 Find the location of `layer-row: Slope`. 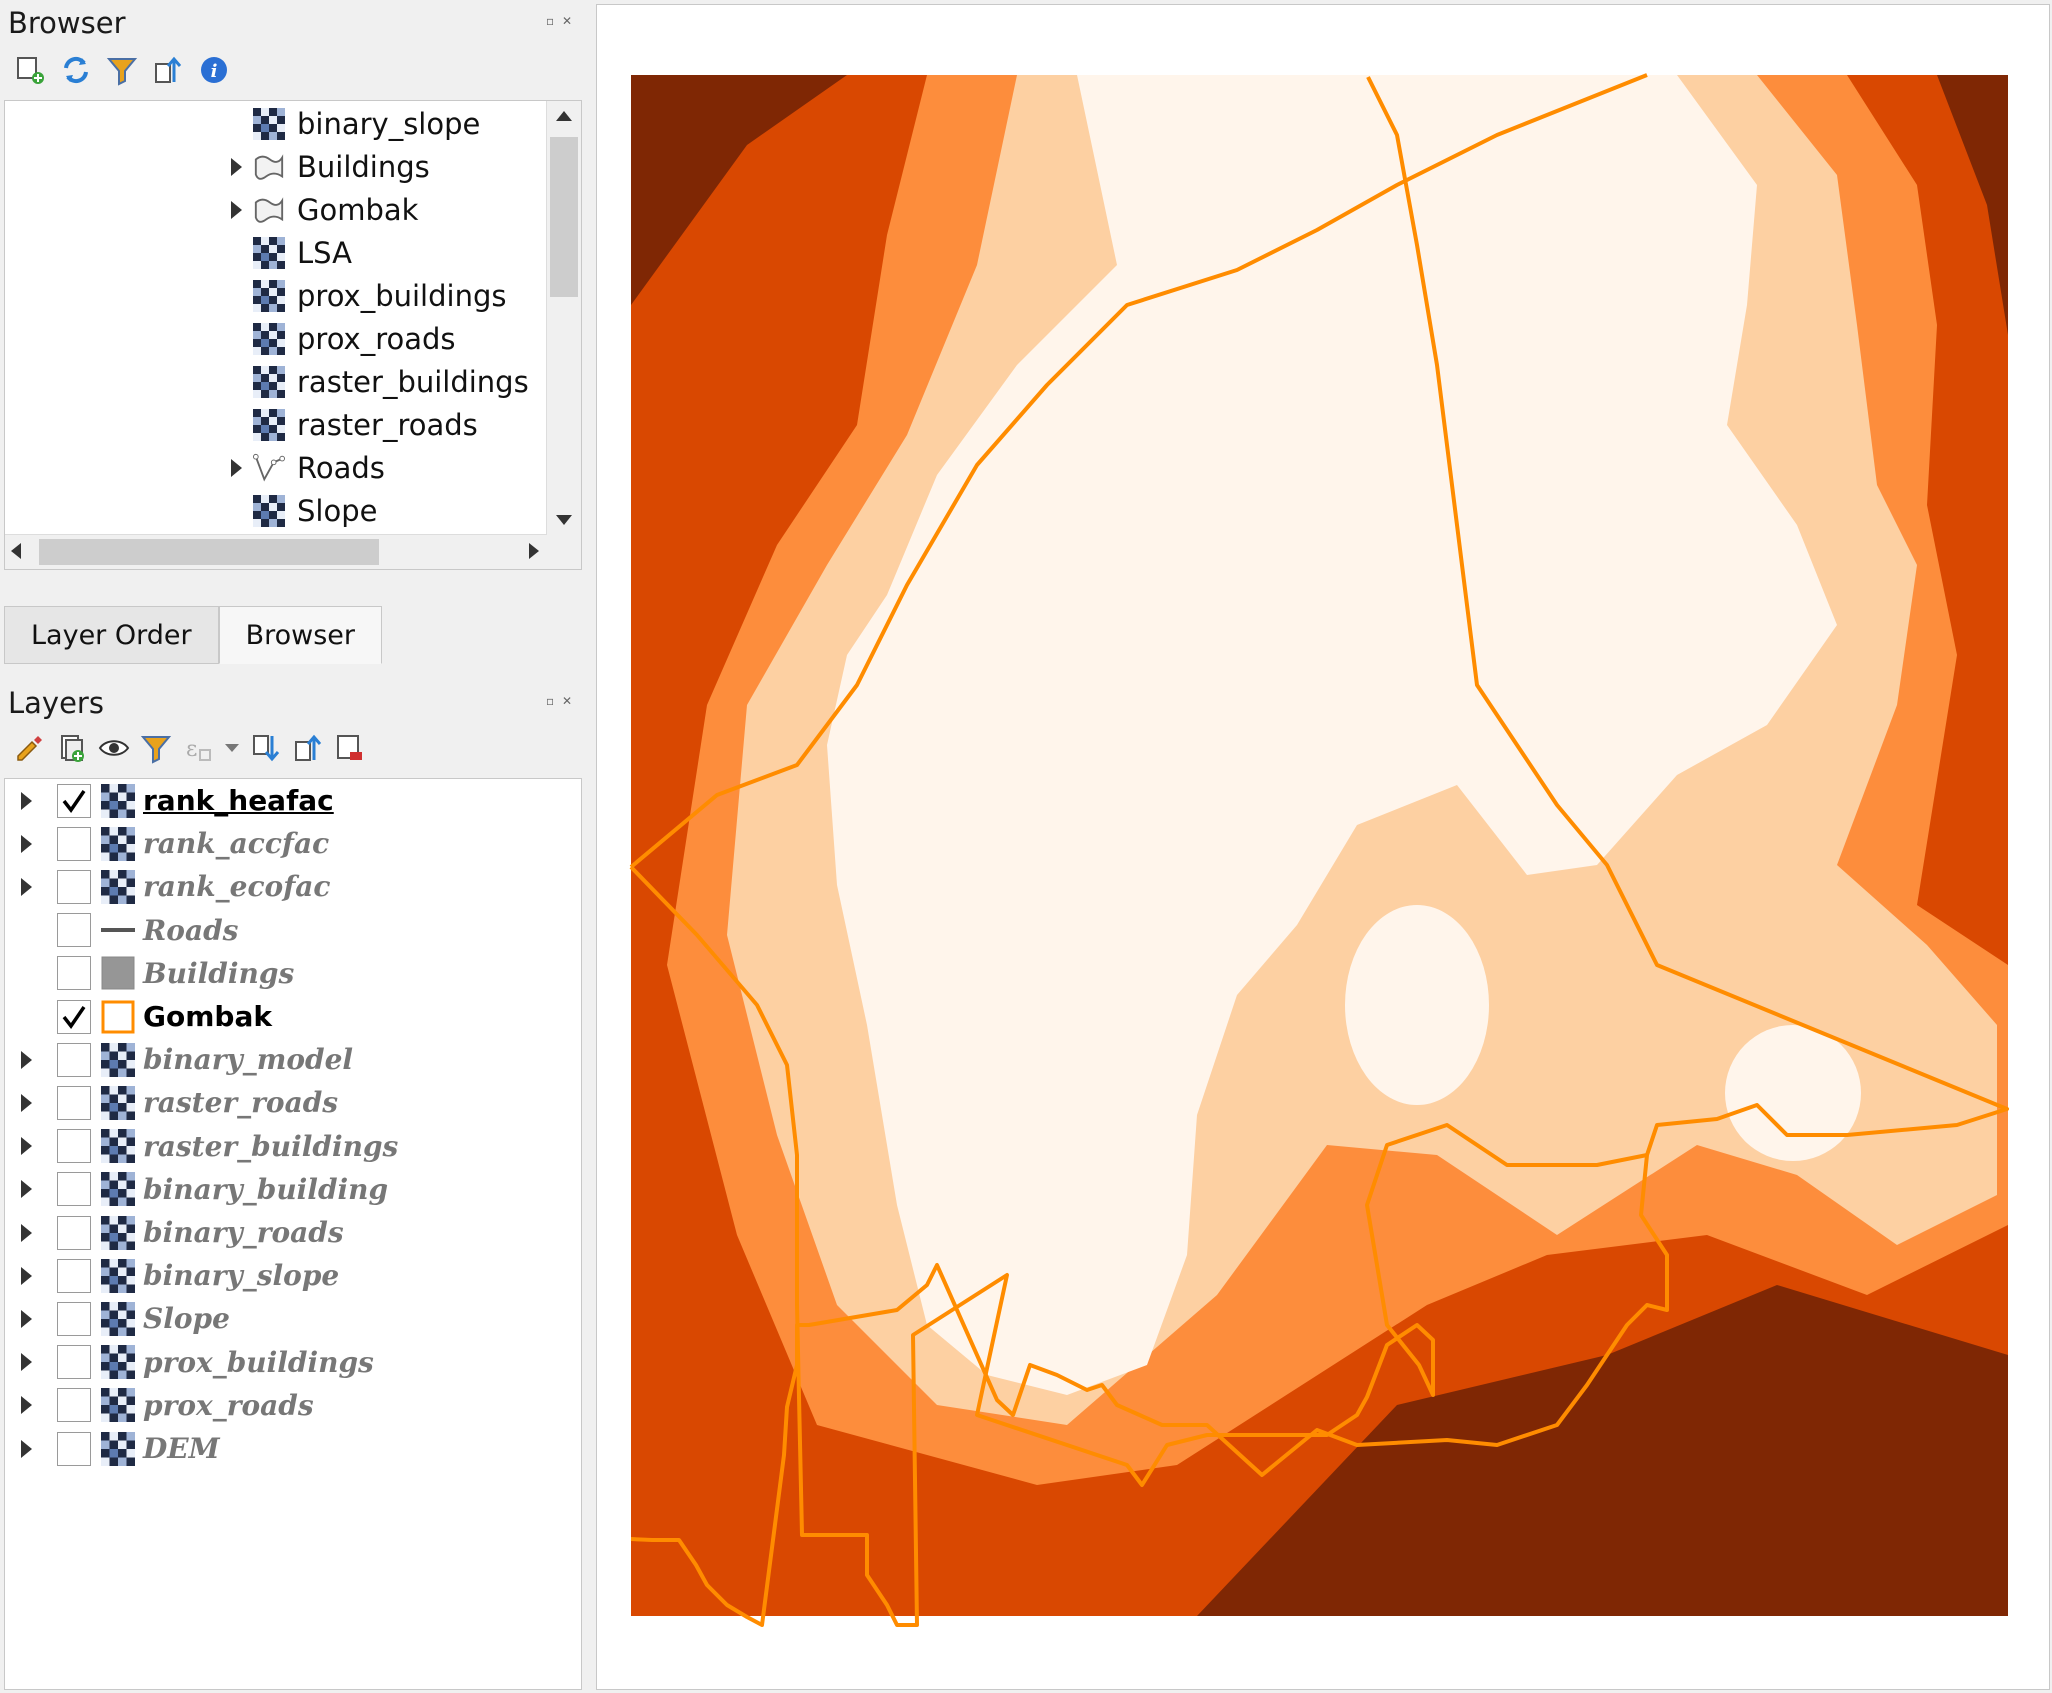

layer-row: Slope is located at coordinates (117, 1318).